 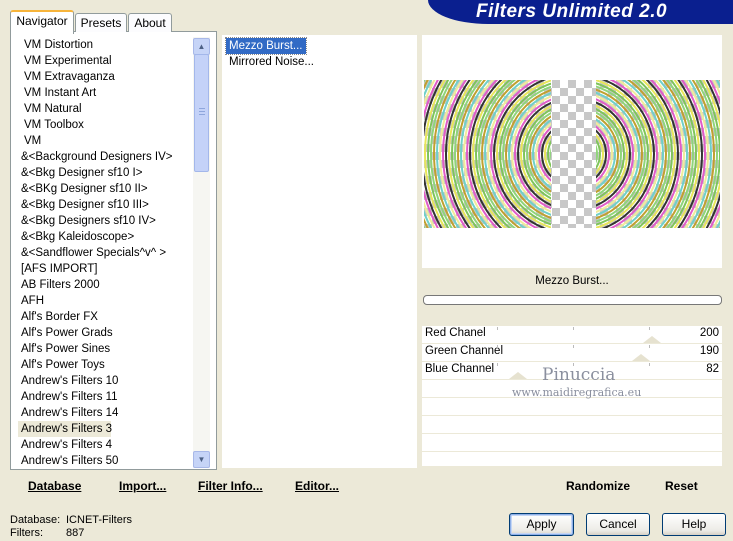 What do you see at coordinates (577, 392) in the screenshot?
I see `watermark-url: www.maidiregrafica.eu` at bounding box center [577, 392].